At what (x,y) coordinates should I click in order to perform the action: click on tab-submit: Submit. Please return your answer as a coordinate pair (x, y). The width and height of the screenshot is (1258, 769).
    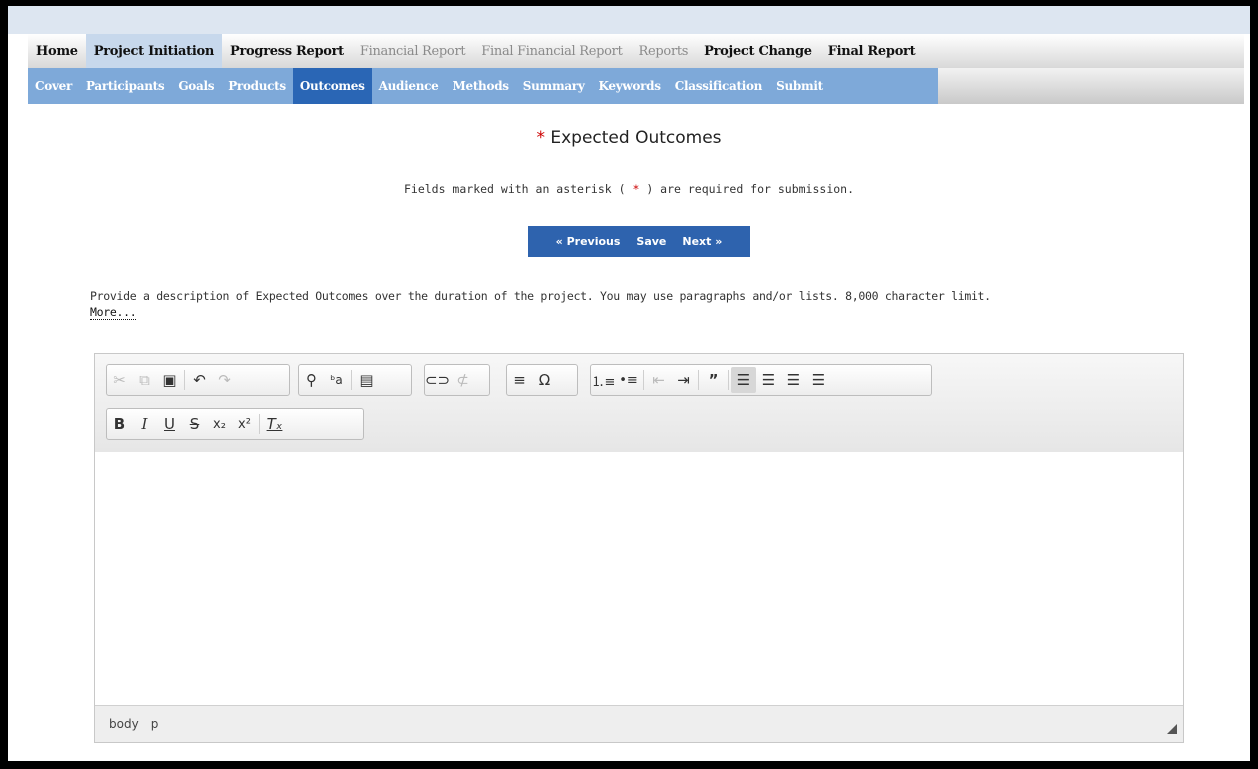
    Looking at the image, I should click on (799, 86).